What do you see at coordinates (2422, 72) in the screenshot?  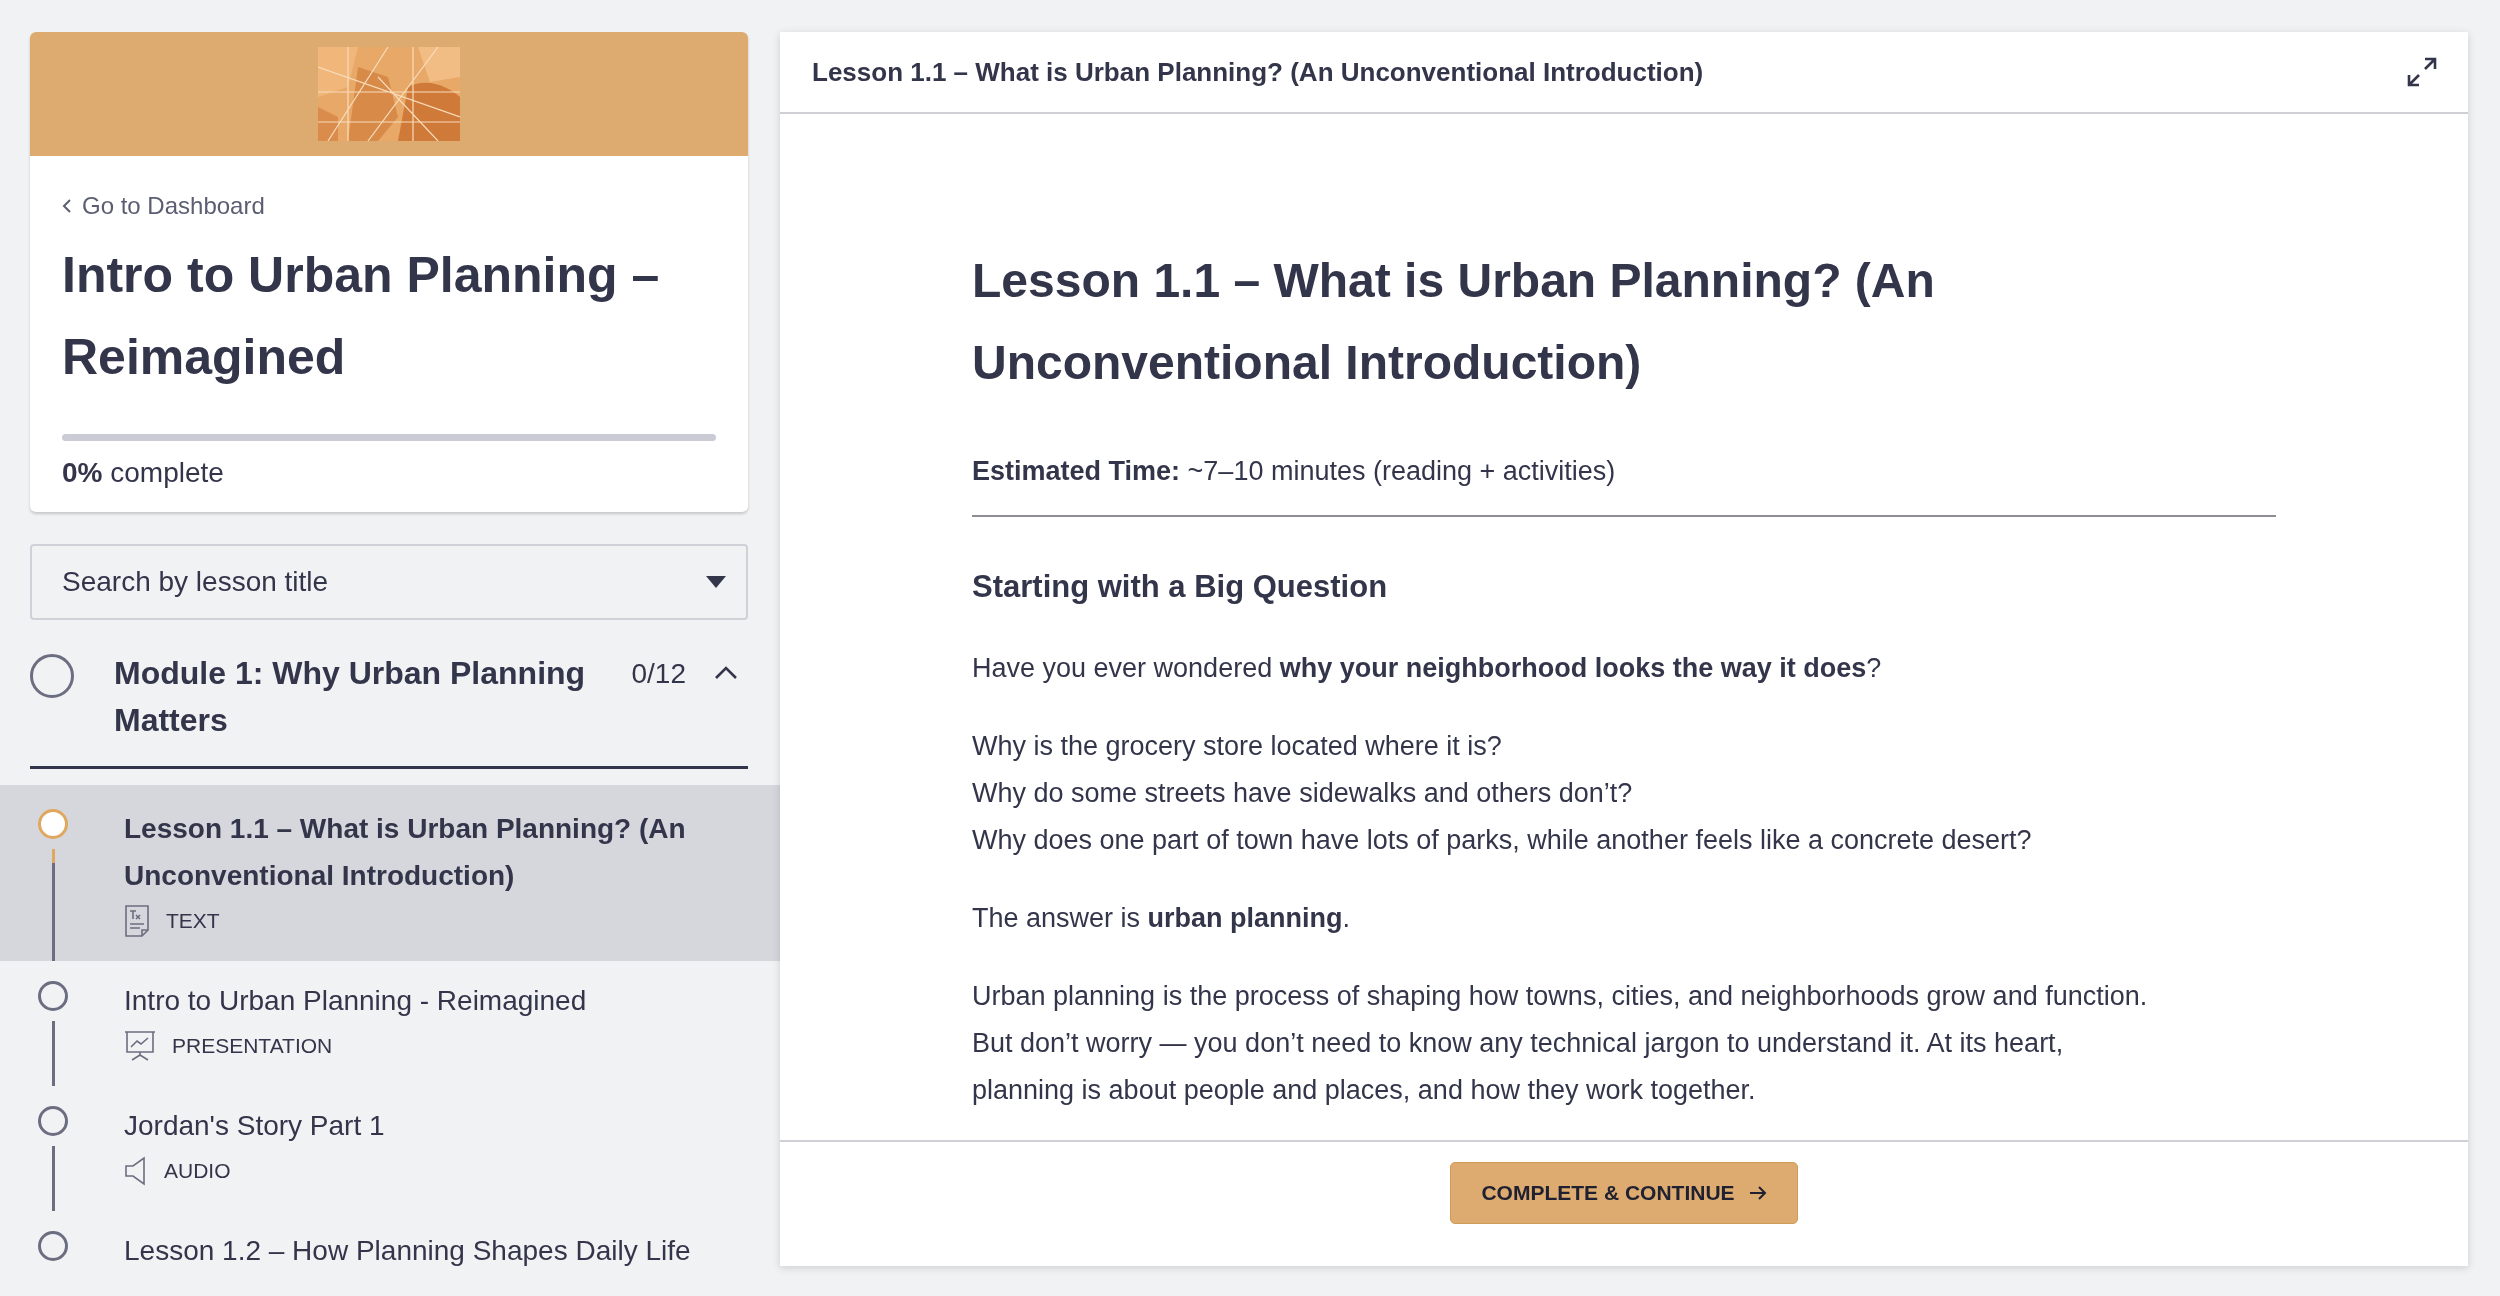 I see `expand-icon` at bounding box center [2422, 72].